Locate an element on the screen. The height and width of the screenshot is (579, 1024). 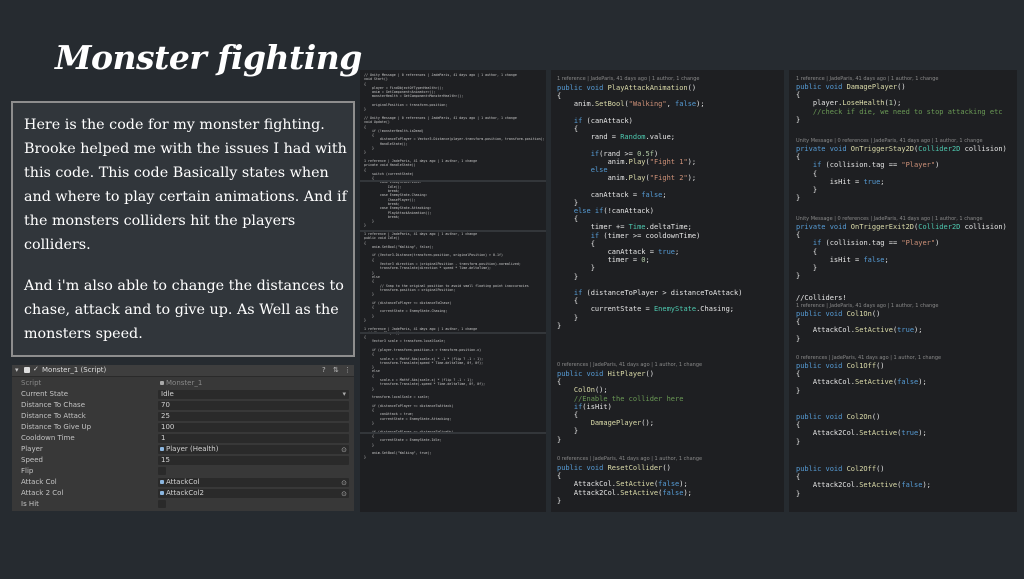
field-current-state: Current State Idle is located at coordinates (183, 394).